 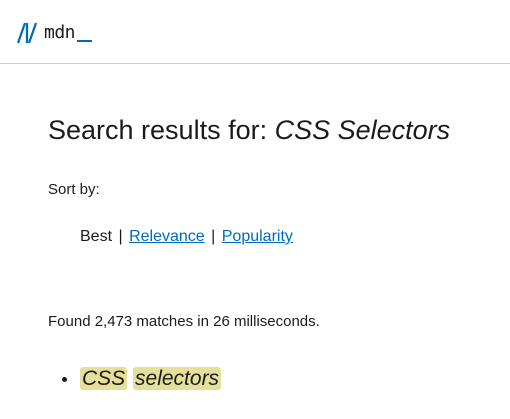 What do you see at coordinates (362, 130) in the screenshot?
I see `search-query: CSS Selectors` at bounding box center [362, 130].